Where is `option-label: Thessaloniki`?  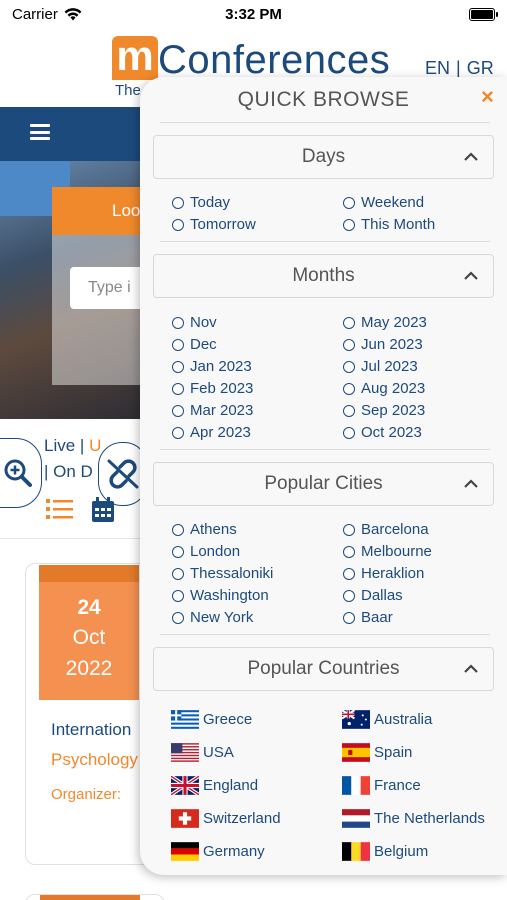
option-label: Thessaloniki is located at coordinates (232, 573).